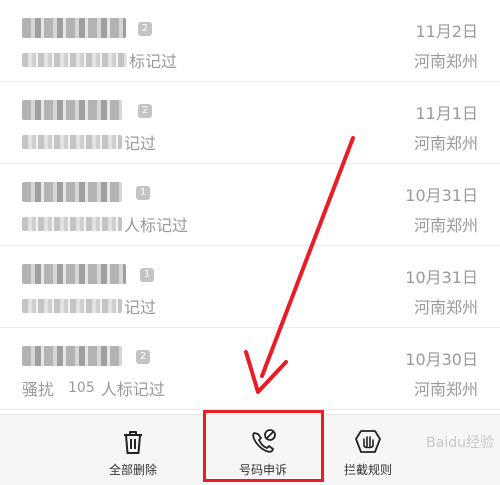 The height and width of the screenshot is (485, 500). Describe the element at coordinates (299, 265) in the screenshot. I see `annotation-arrow` at that location.